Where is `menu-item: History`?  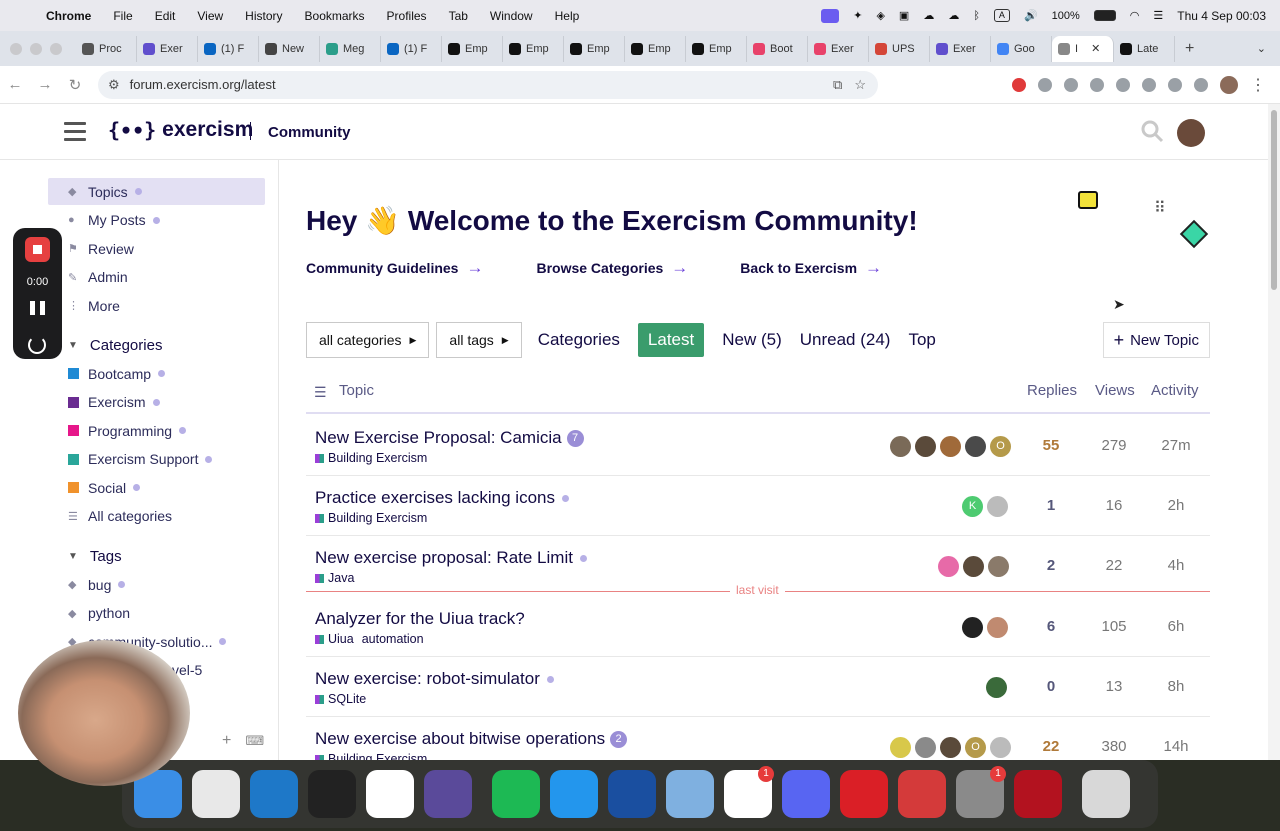
menu-item: History is located at coordinates (263, 16).